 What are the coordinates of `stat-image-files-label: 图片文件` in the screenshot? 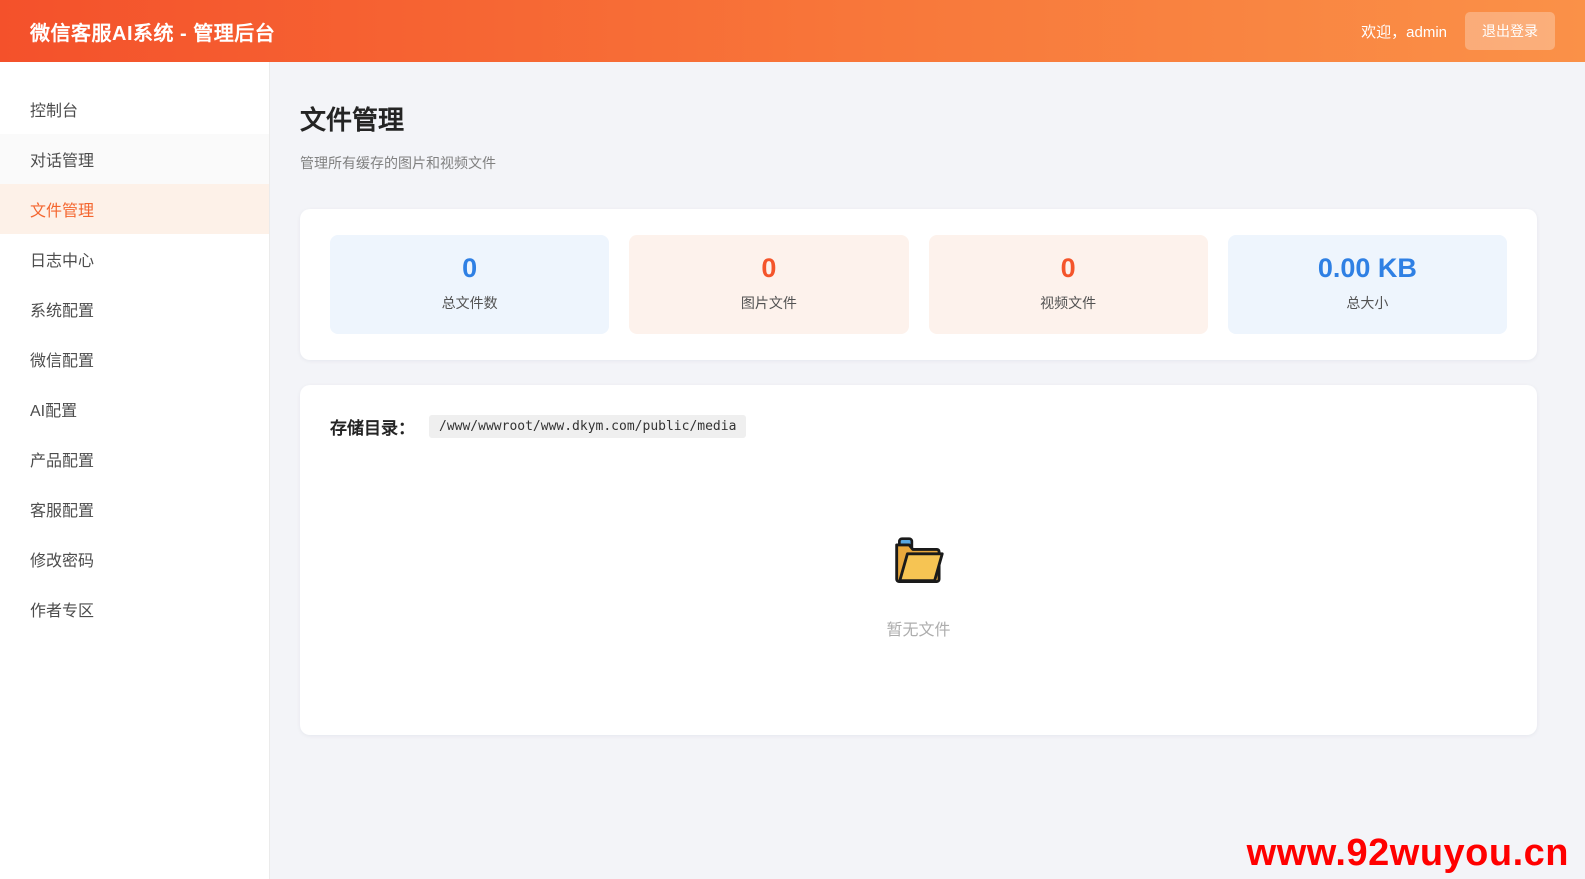 It's located at (768, 303).